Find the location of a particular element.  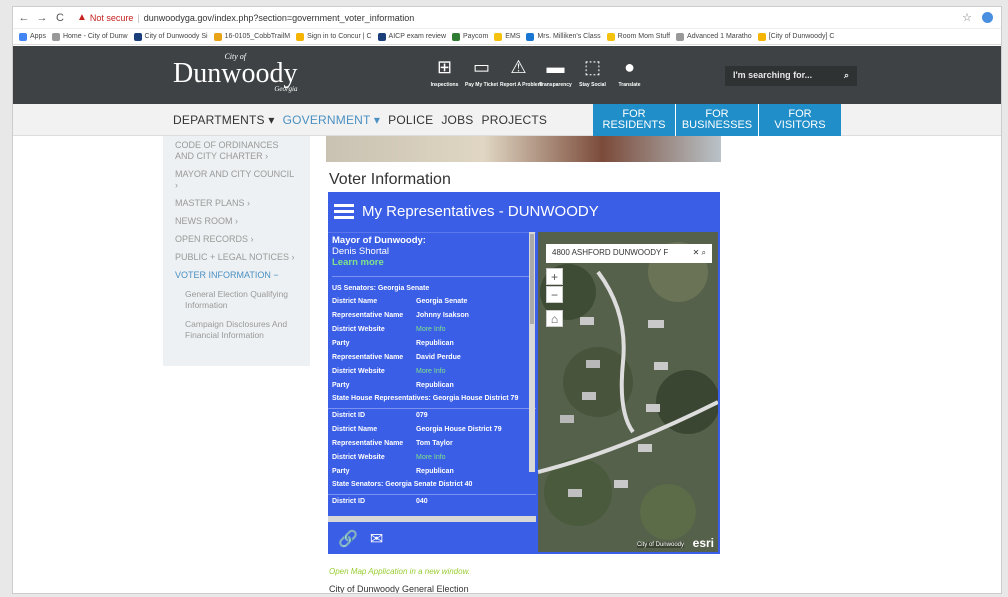

page-title: Voter Information is located at coordinates (390, 179).